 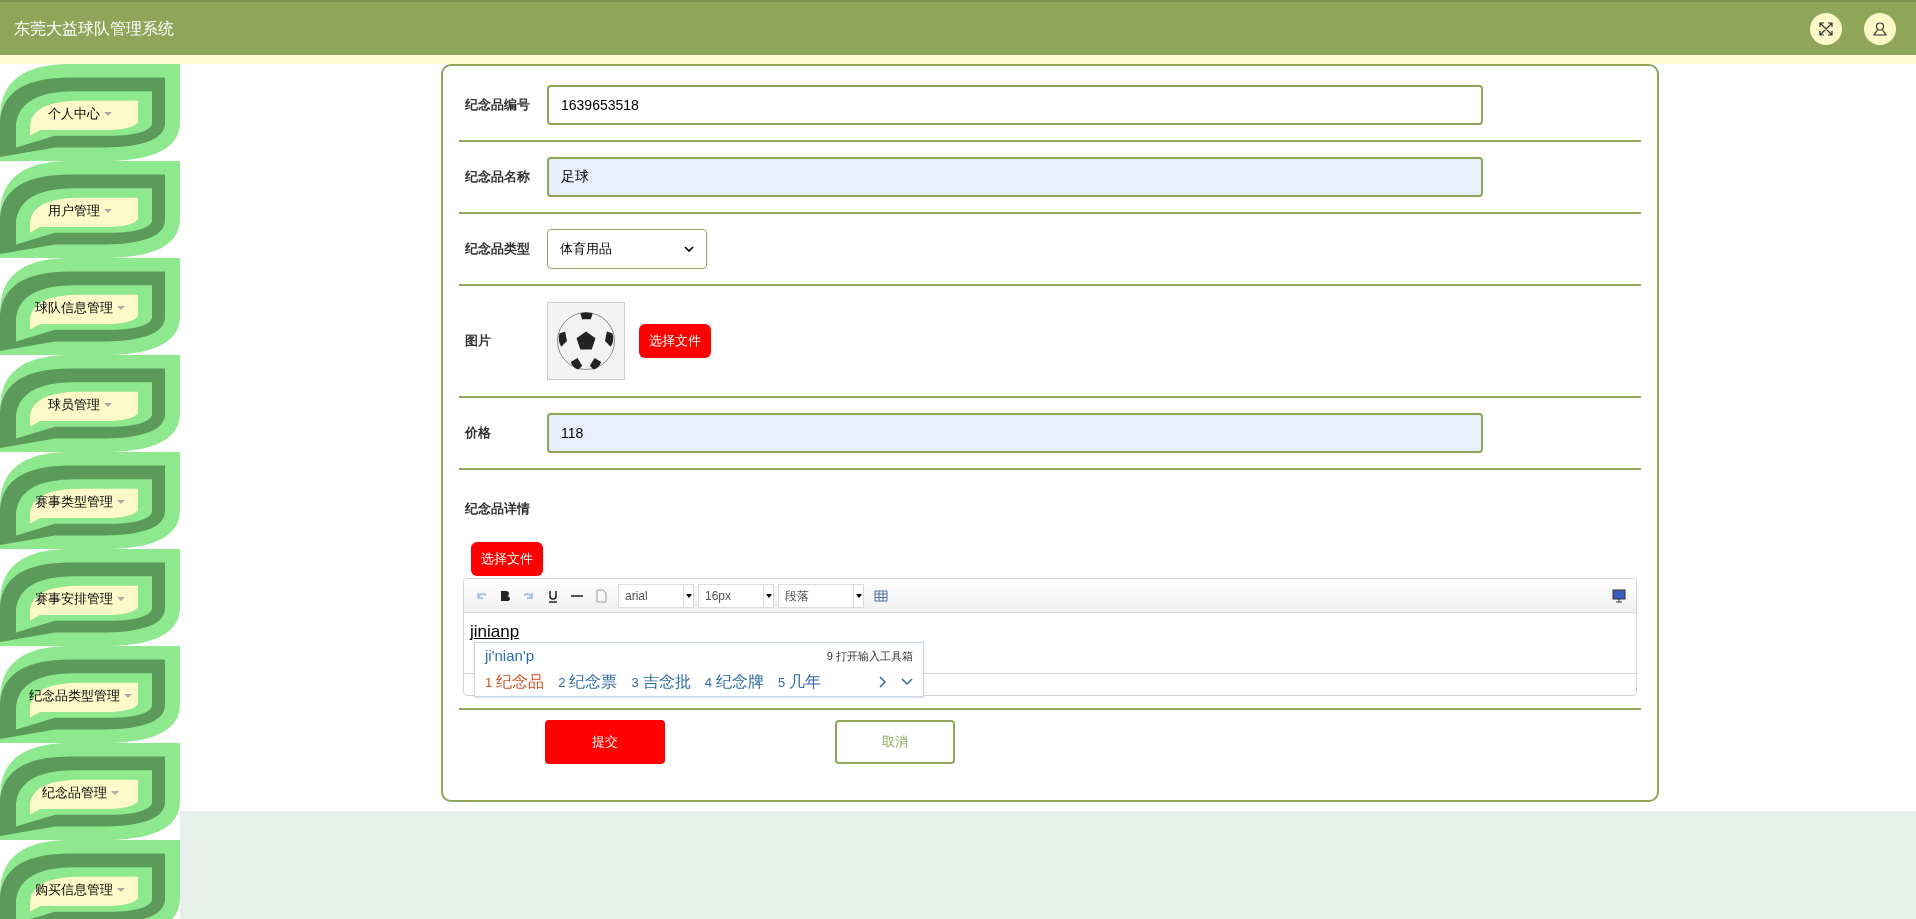 I want to click on fullscreen-button, so click(x=1826, y=28).